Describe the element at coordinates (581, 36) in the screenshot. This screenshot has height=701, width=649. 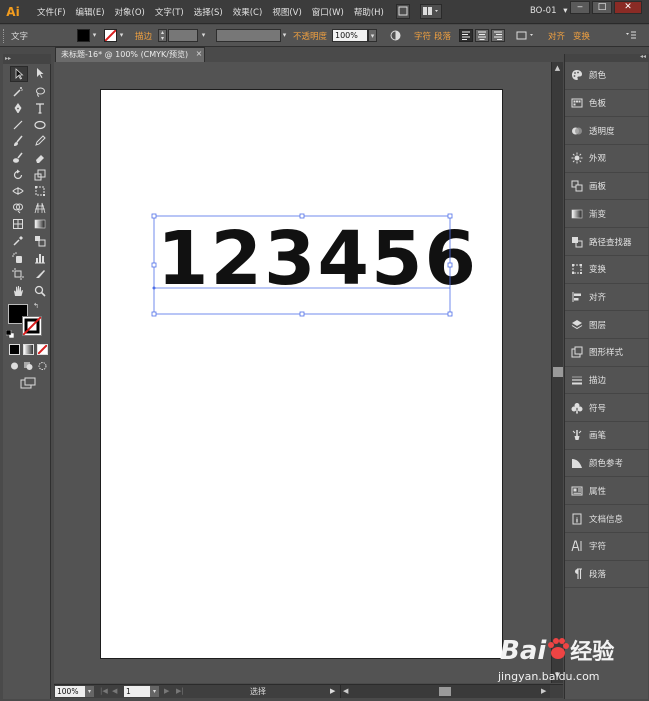
I see `transform-panel-link: 变换` at that location.